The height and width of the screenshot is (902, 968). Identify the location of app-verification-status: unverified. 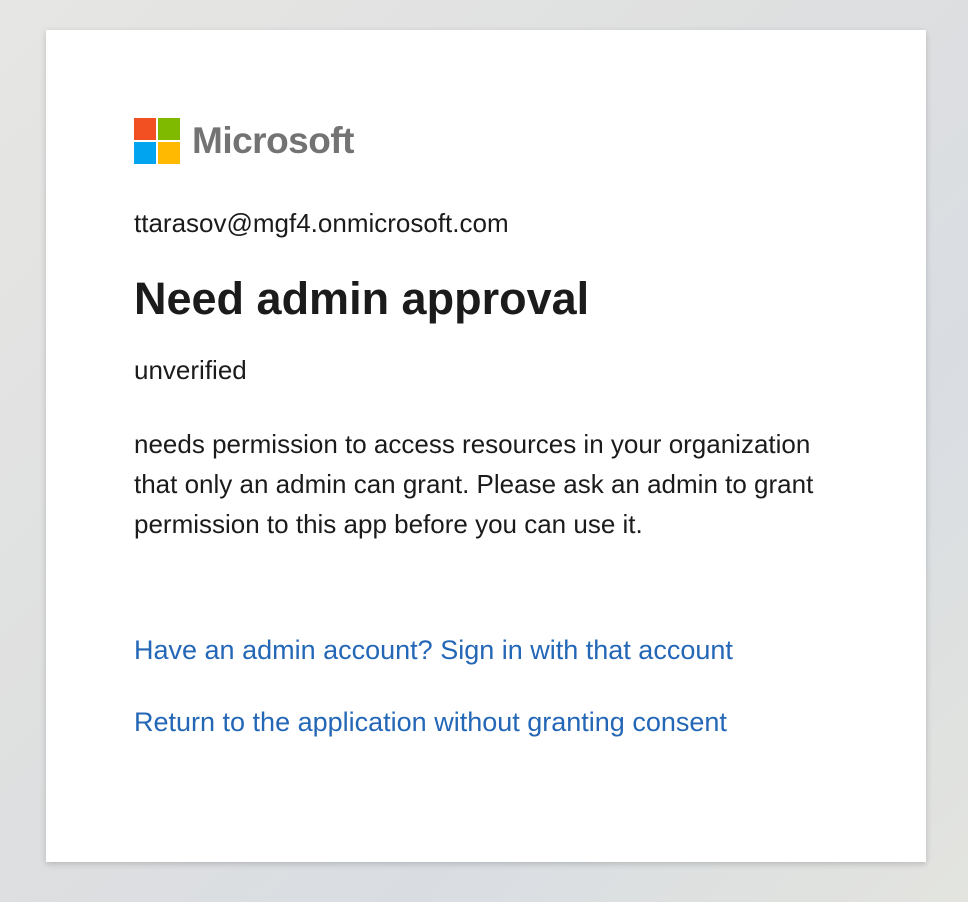
(190, 370).